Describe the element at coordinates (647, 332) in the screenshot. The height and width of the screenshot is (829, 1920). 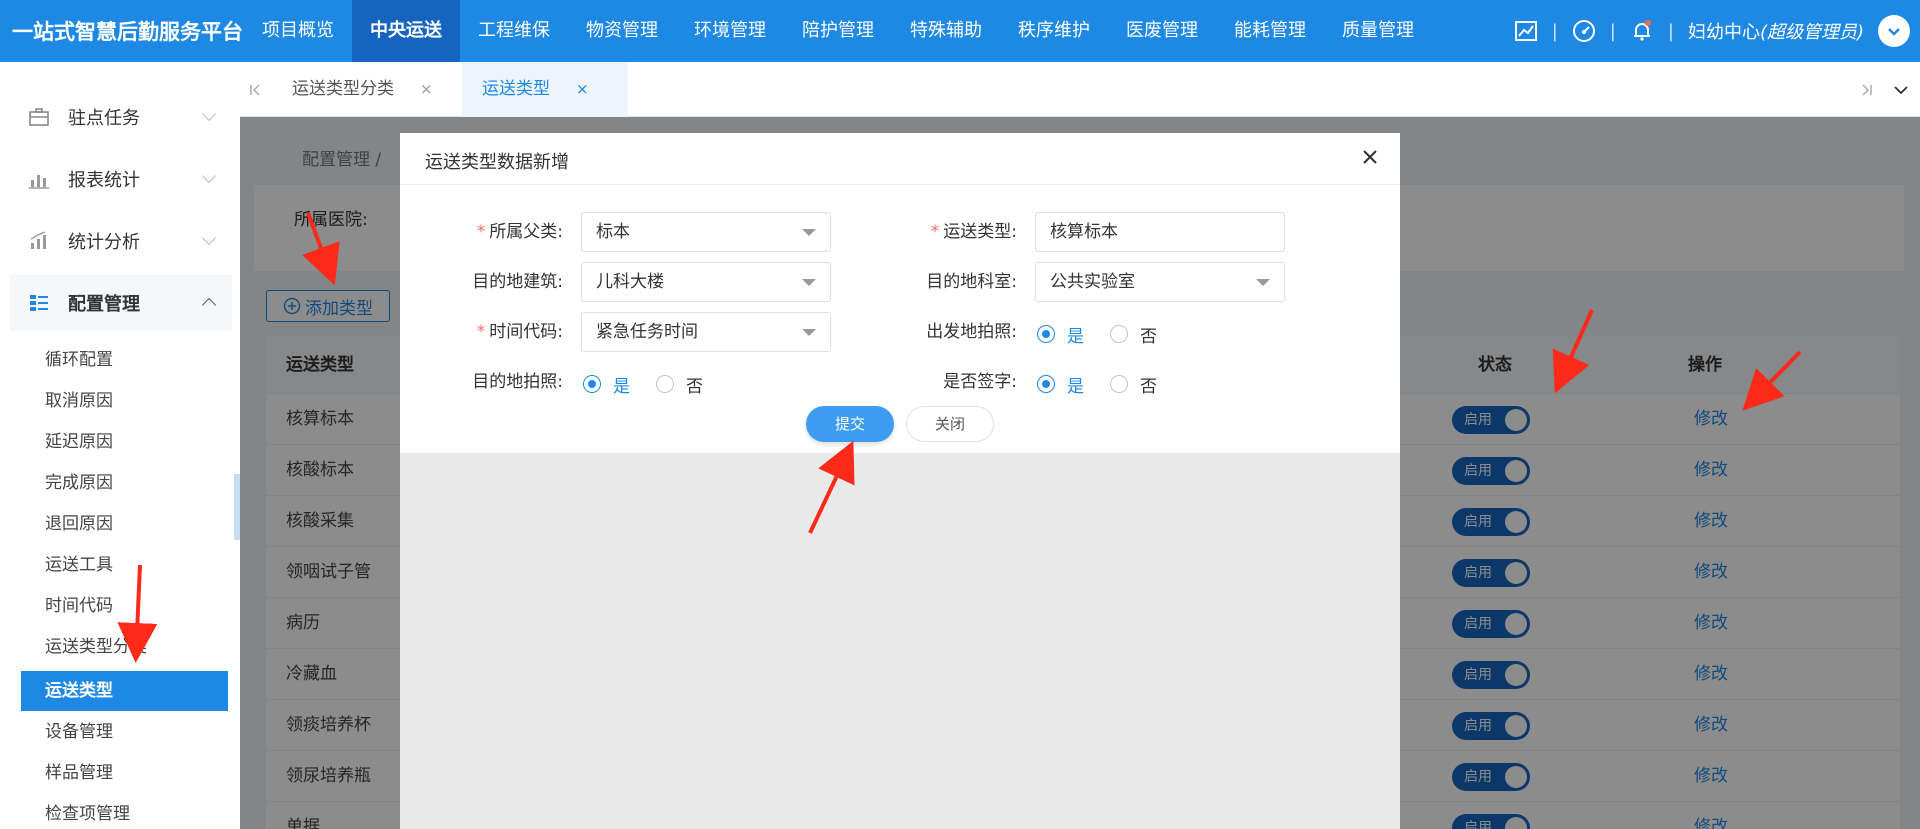
I see `time-code-value: 紧急任务时间` at that location.